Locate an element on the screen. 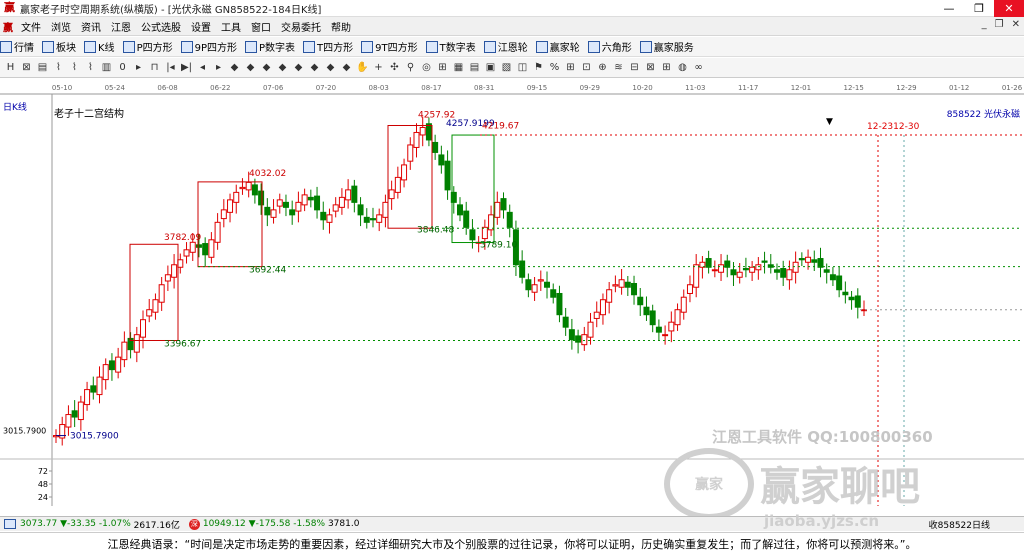  date-tick-label: 07-06 is located at coordinates (273, 88).